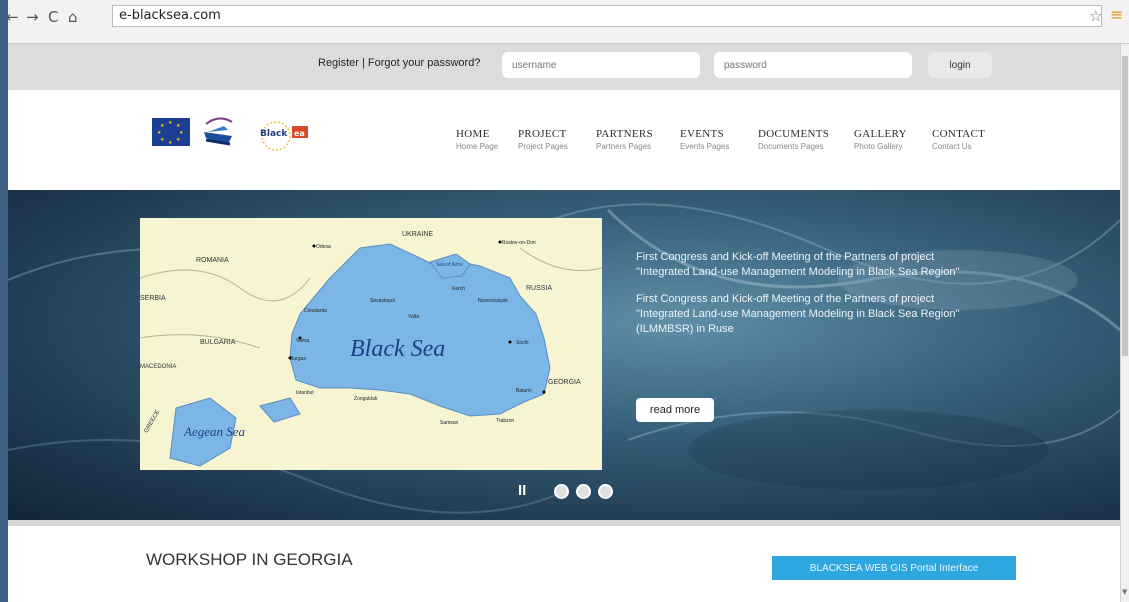  I want to click on browser-toolbar: ← → C ⌂ e-blacksea.com ☆ ≡, so click(564, 22).